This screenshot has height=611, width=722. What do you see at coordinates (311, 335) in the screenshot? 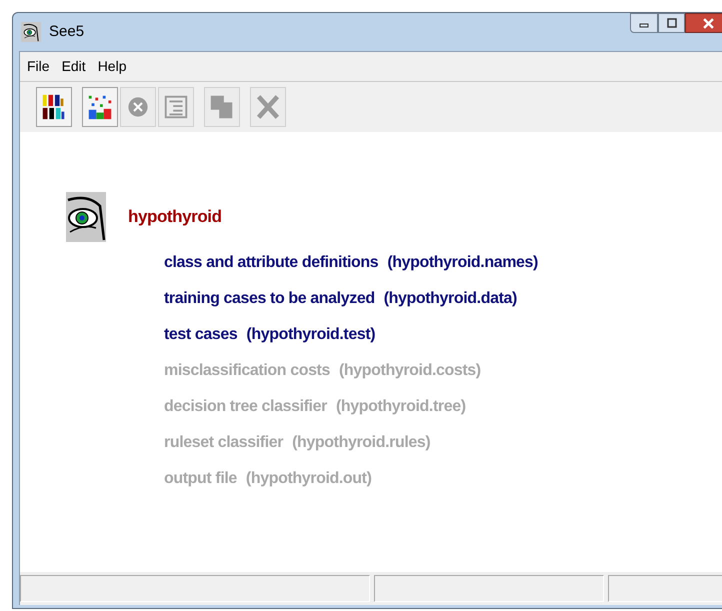
I see `file-name: (hypothyroid.test)` at bounding box center [311, 335].